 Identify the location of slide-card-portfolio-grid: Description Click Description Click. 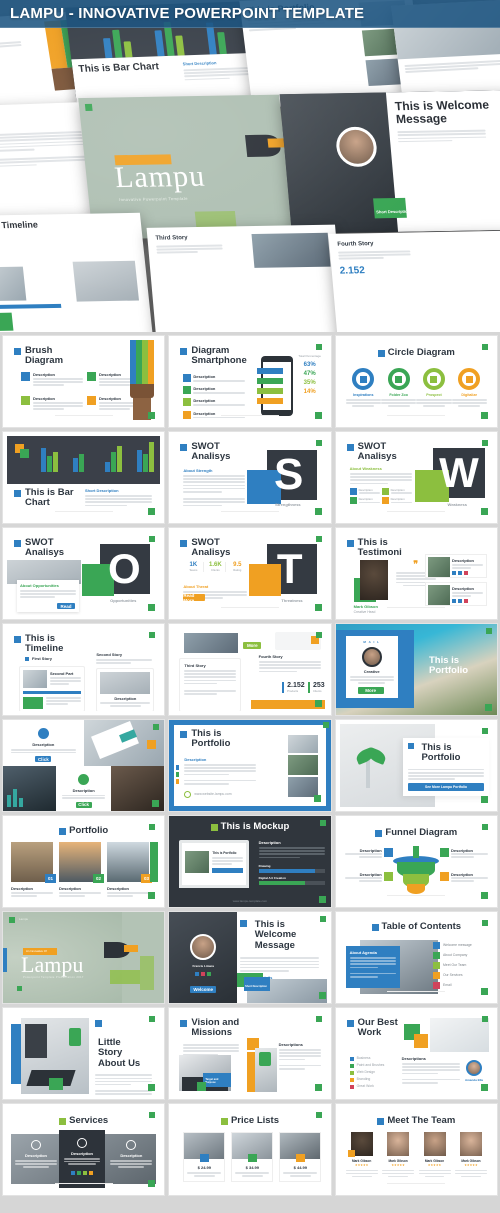
(84, 765).